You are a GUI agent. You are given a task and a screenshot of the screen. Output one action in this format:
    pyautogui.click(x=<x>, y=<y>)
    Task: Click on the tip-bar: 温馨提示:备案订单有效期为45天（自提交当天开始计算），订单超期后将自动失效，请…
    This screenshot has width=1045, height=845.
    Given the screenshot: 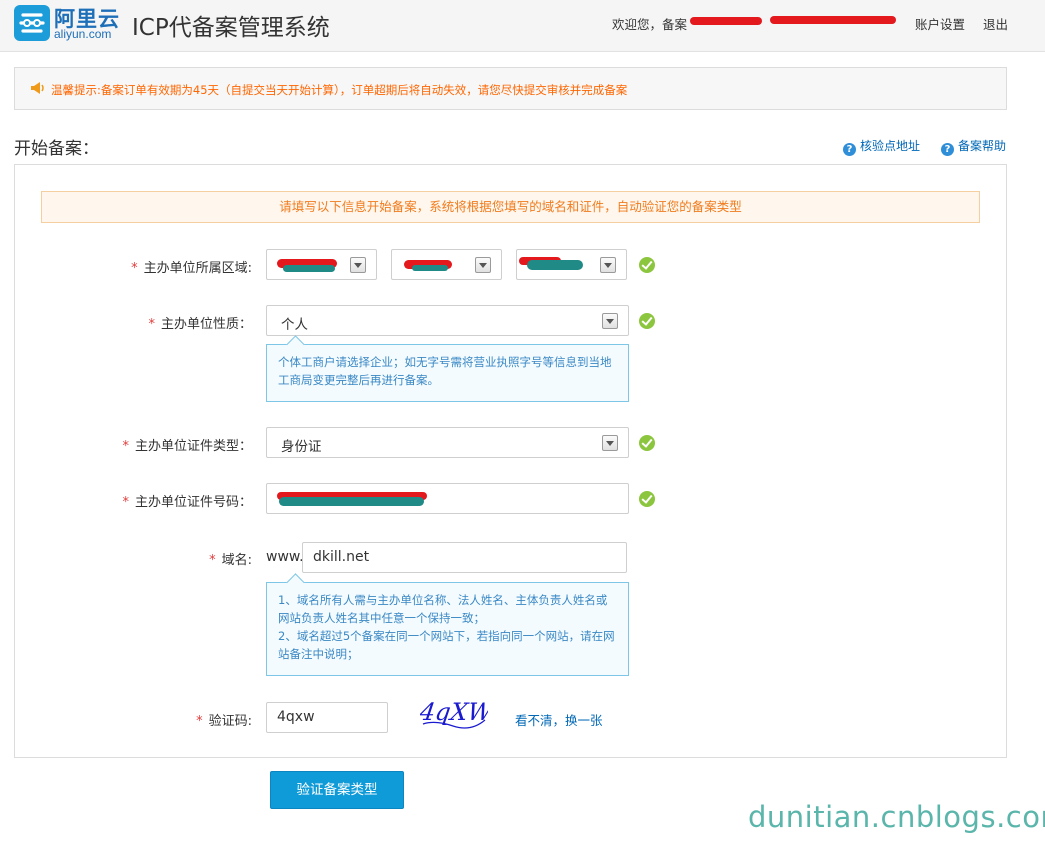 What is the action you would take?
    pyautogui.click(x=510, y=88)
    